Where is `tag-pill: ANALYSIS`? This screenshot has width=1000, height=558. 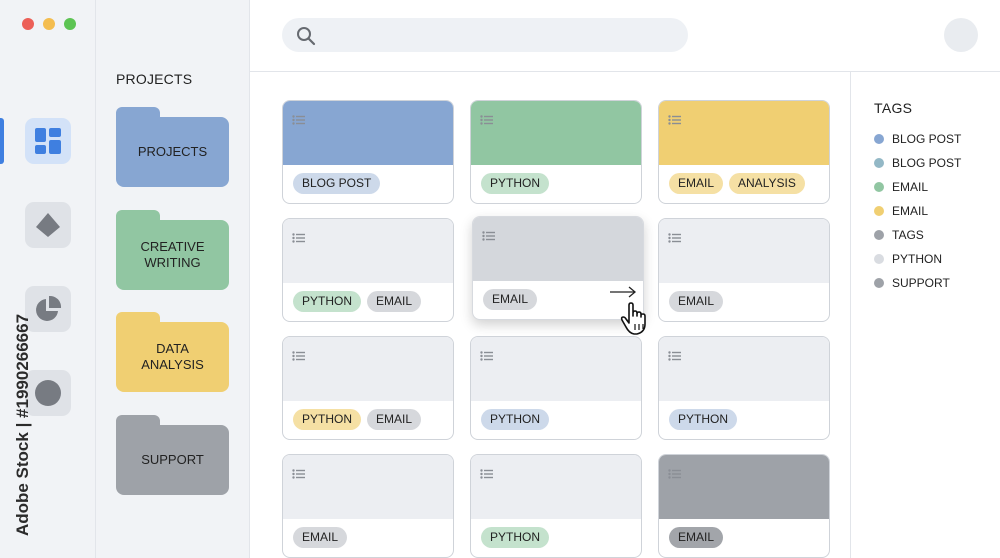
tag-pill: ANALYSIS is located at coordinates (767, 183).